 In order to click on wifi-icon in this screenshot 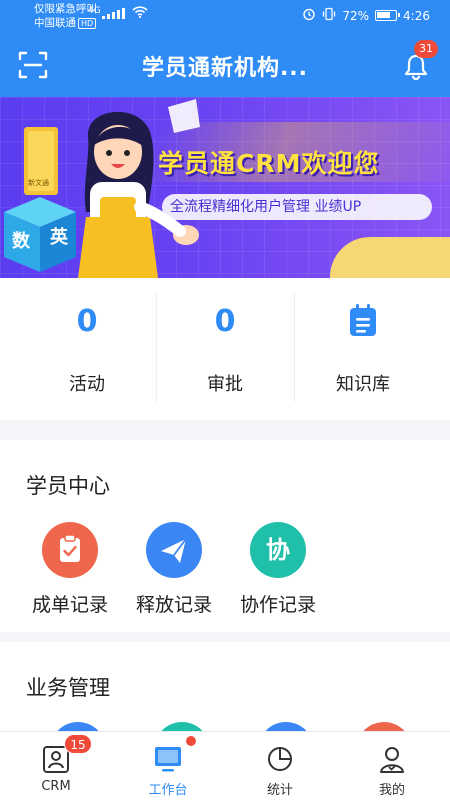, I will do `click(140, 13)`.